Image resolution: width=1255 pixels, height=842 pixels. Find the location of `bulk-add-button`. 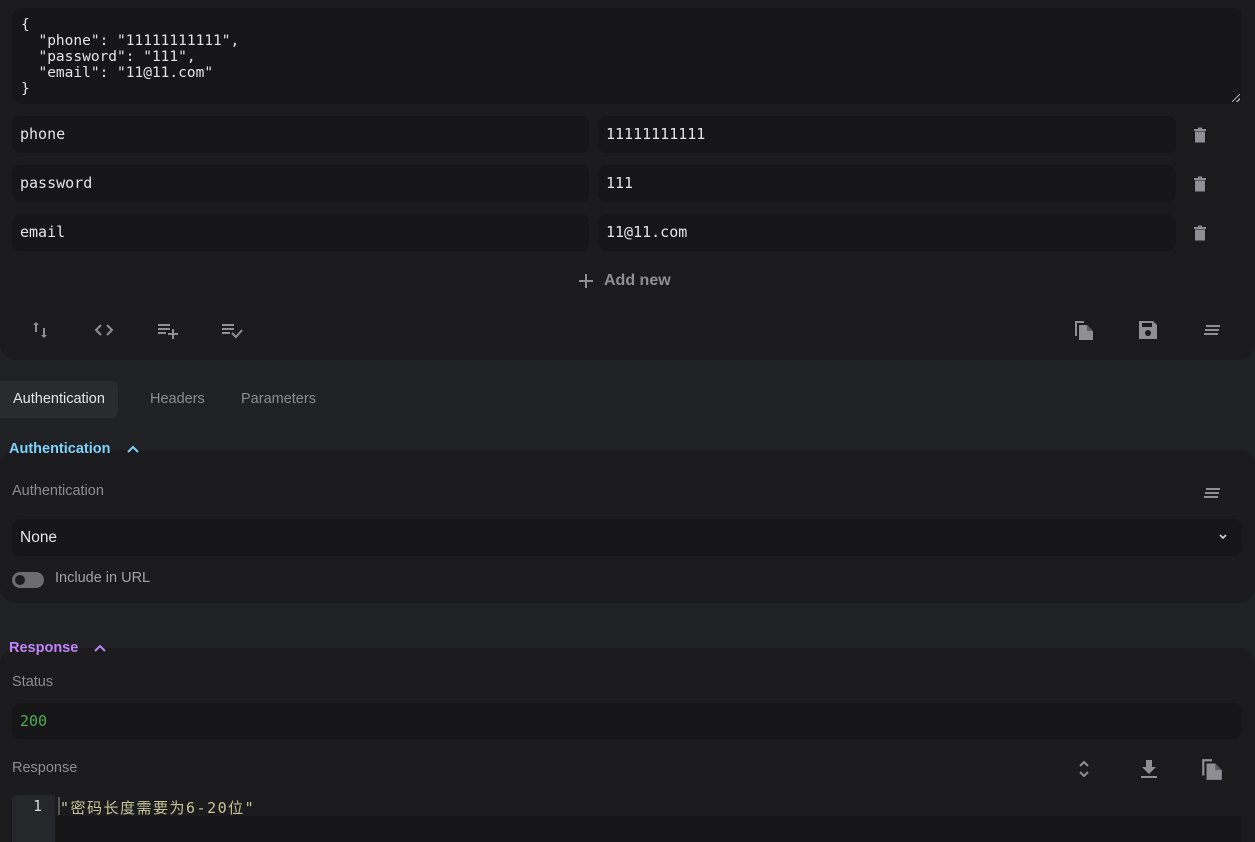

bulk-add-button is located at coordinates (168, 330).